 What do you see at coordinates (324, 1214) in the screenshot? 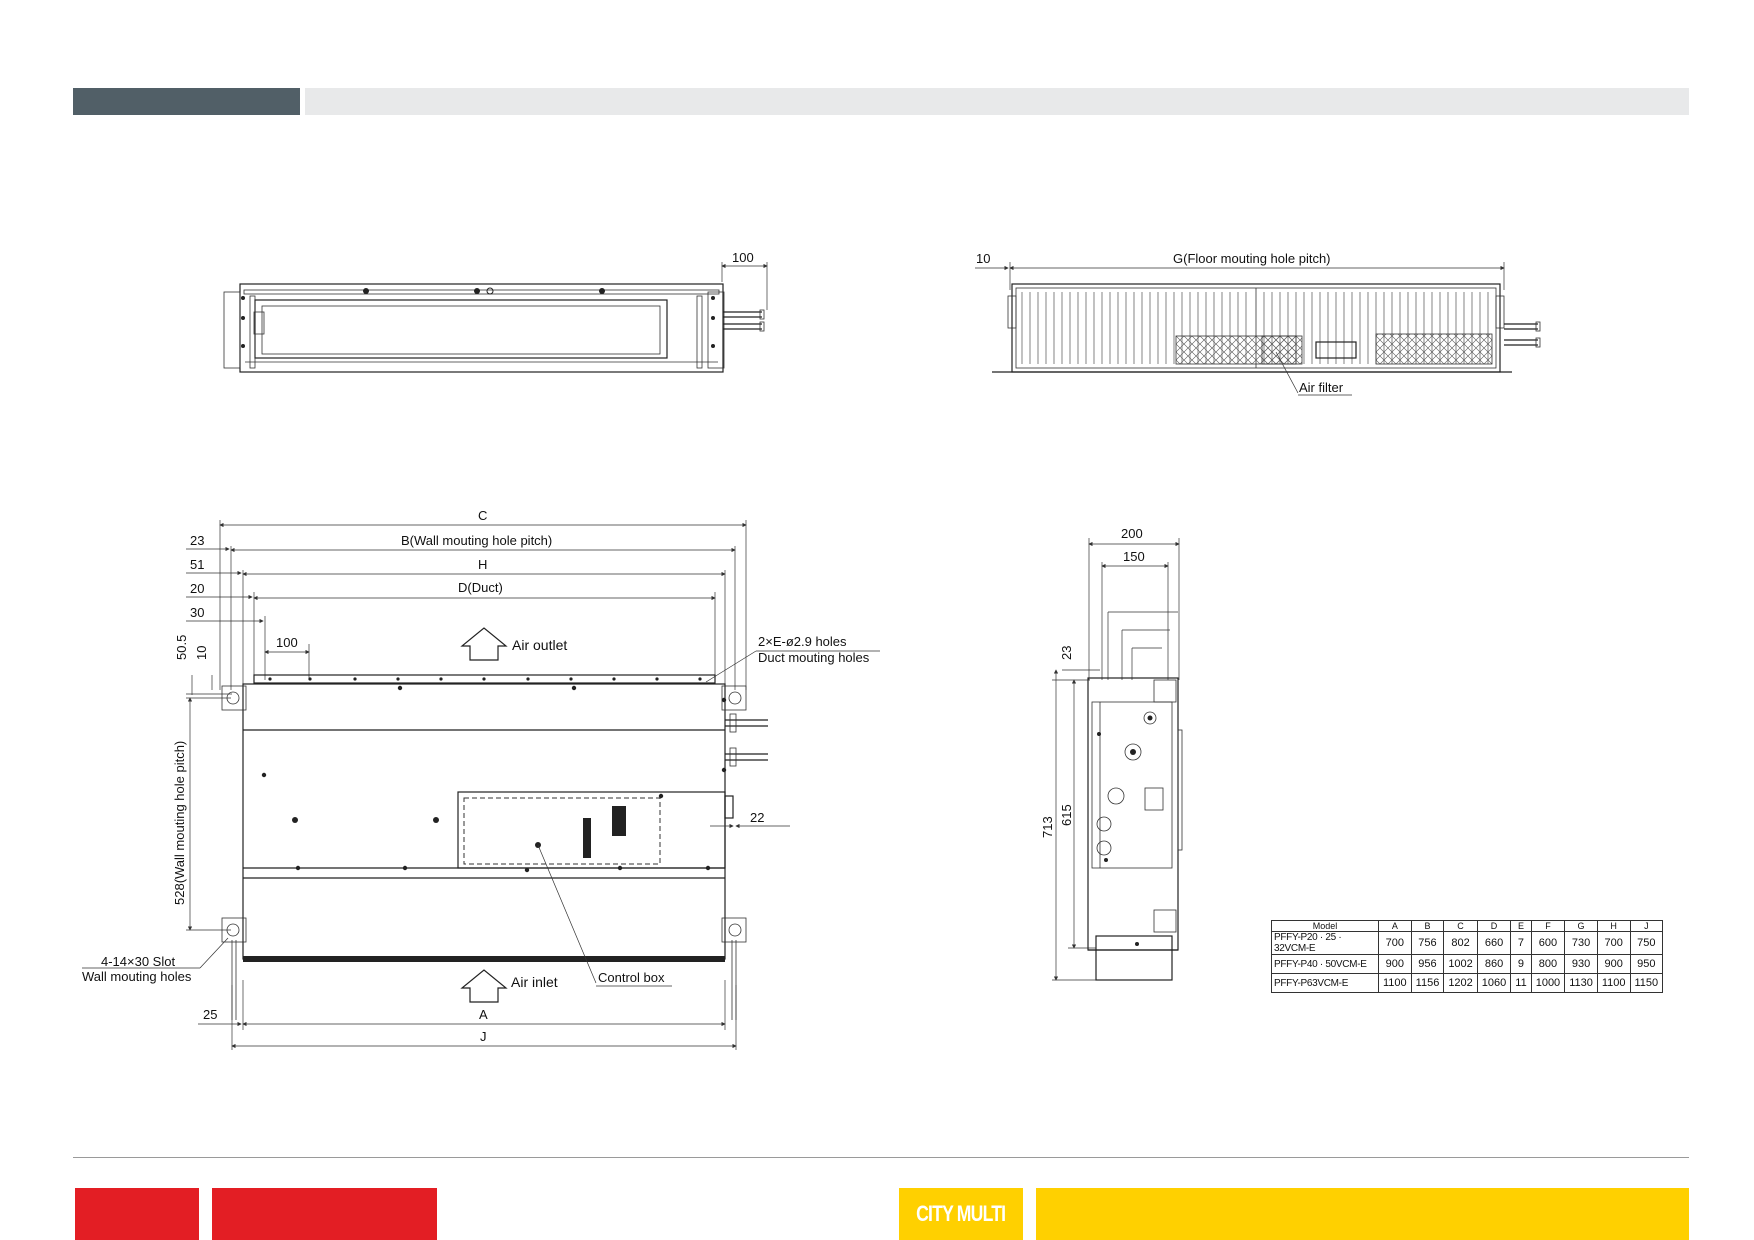
I see `footer-red-block-wide` at bounding box center [324, 1214].